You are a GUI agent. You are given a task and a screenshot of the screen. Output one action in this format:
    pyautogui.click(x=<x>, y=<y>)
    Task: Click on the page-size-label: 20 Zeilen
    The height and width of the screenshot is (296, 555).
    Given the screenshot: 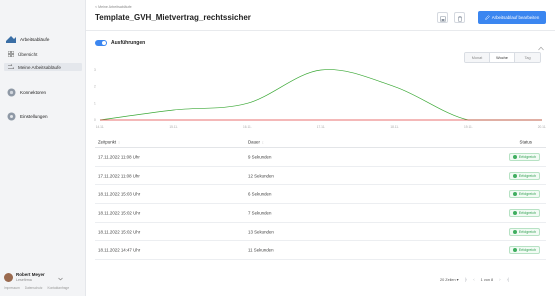 What is the action you would take?
    pyautogui.click(x=448, y=280)
    